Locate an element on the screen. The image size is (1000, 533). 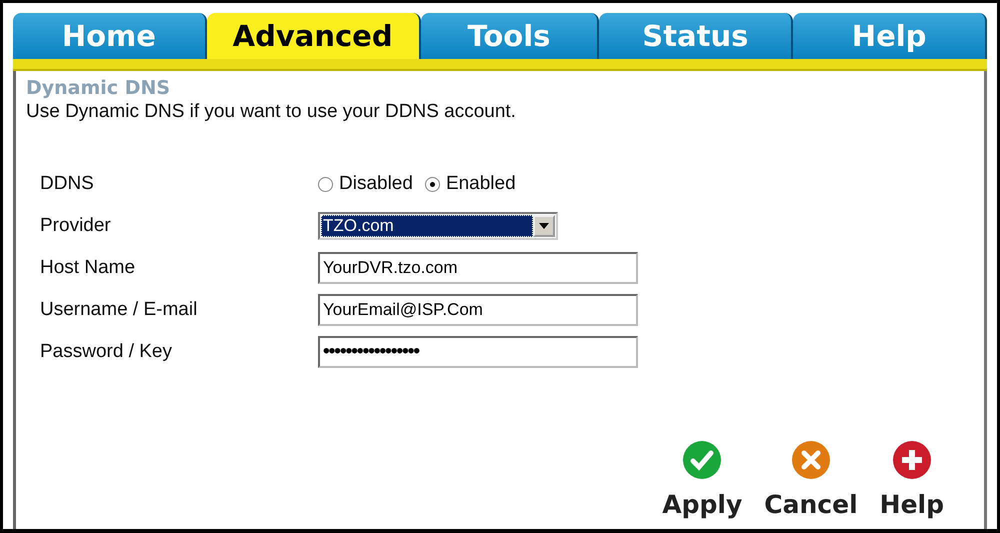
input-field: YourDVR.tzo.com is located at coordinates (478, 268).